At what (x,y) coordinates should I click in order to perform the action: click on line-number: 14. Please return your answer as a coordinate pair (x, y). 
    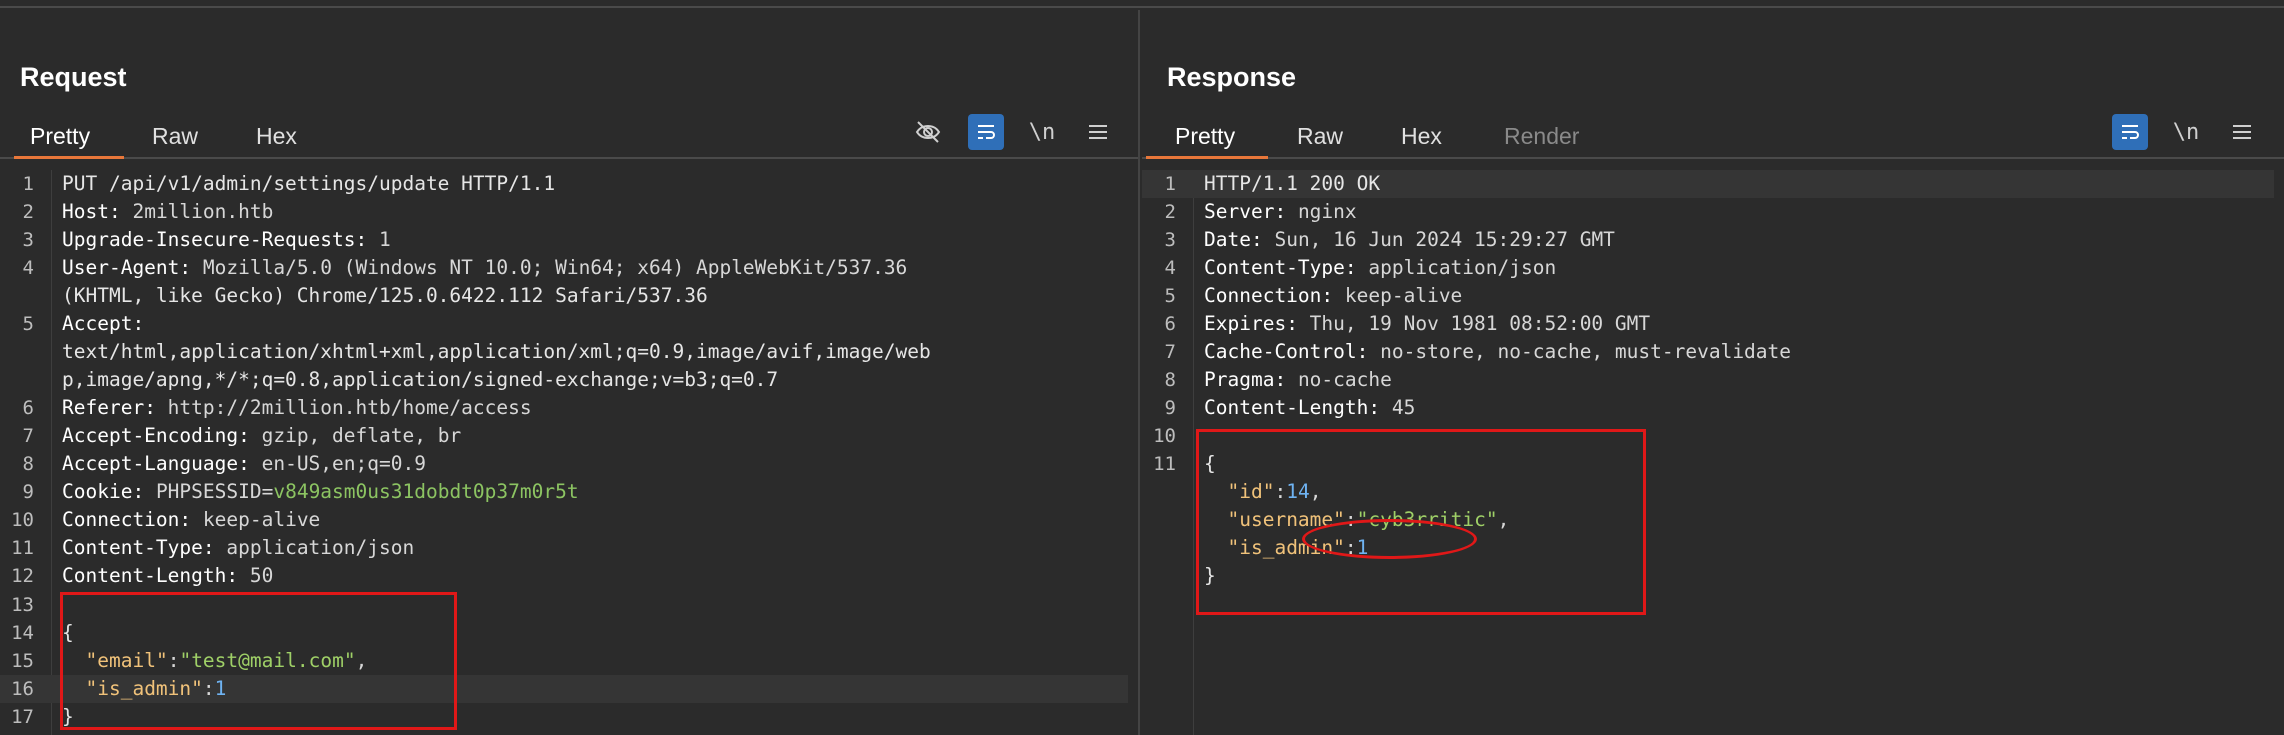
    Looking at the image, I should click on (22, 632).